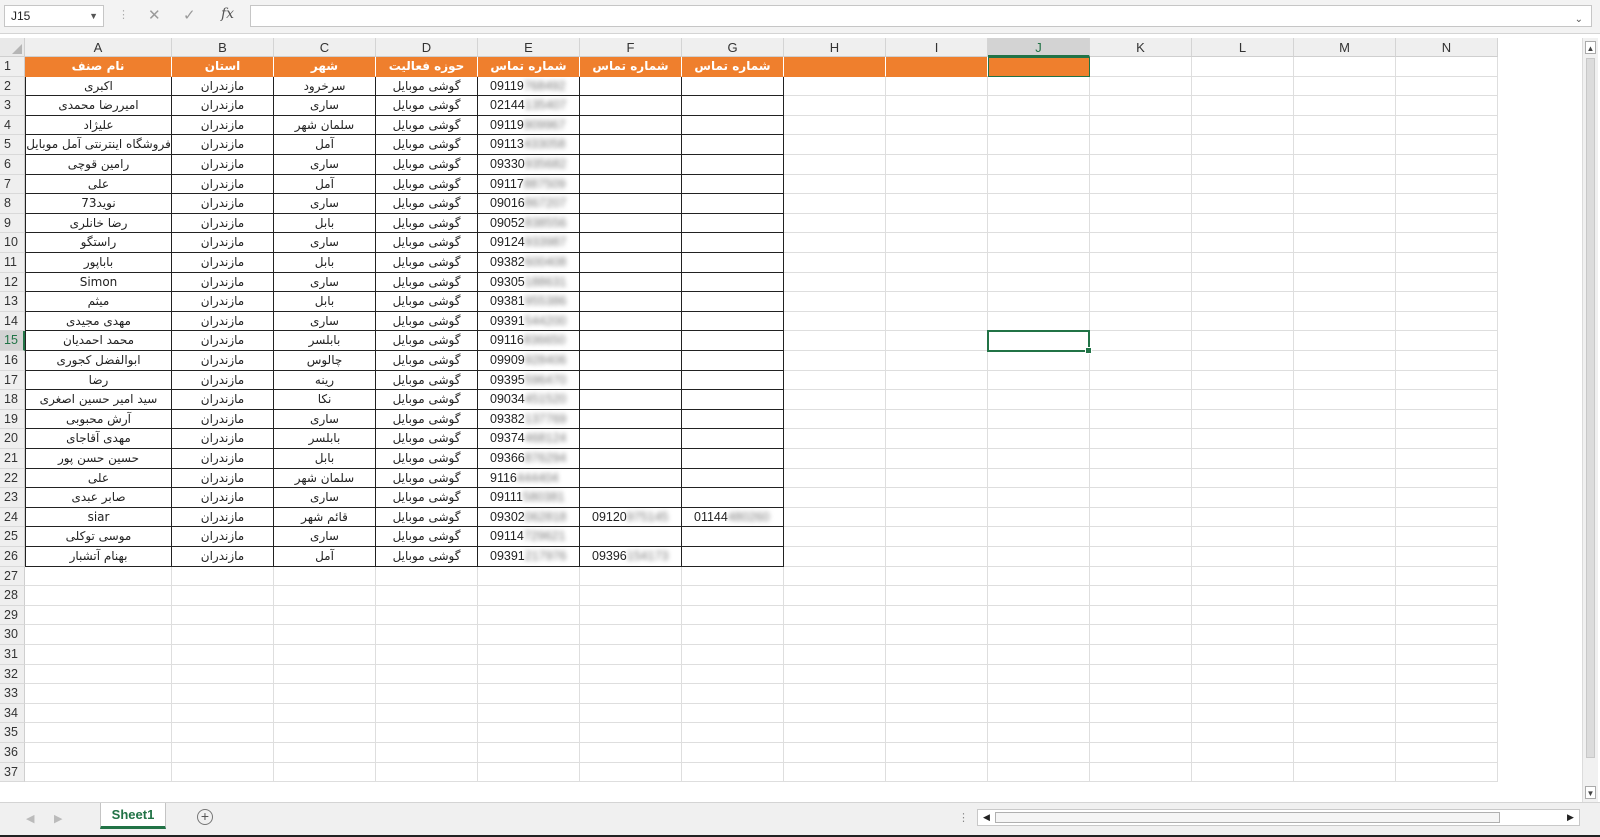 Image resolution: width=1600 pixels, height=837 pixels. I want to click on cell-b33, so click(223, 694).